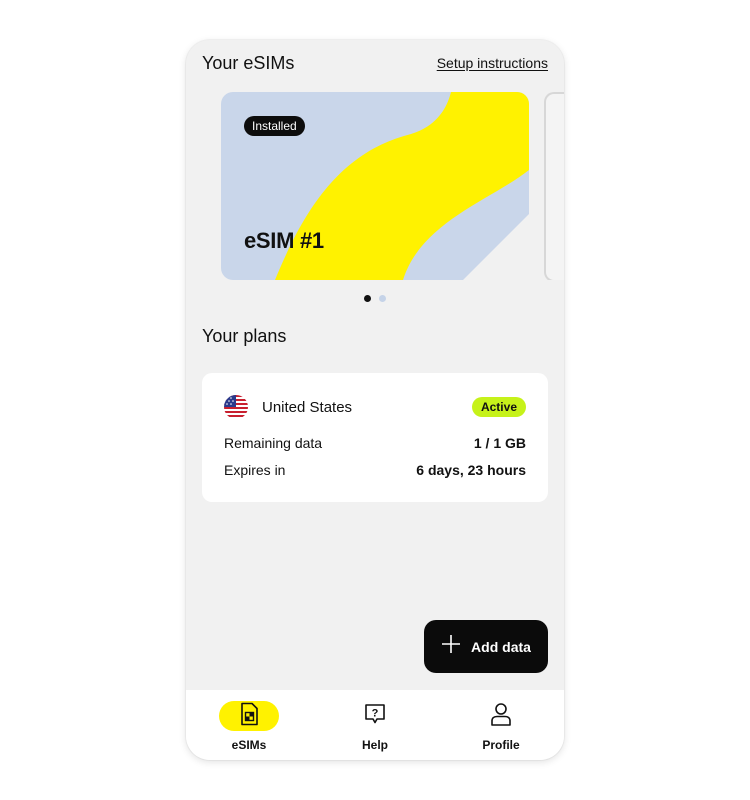 This screenshot has height=800, width=750. What do you see at coordinates (273, 443) in the screenshot?
I see `remaining-data-label: Remaining data` at bounding box center [273, 443].